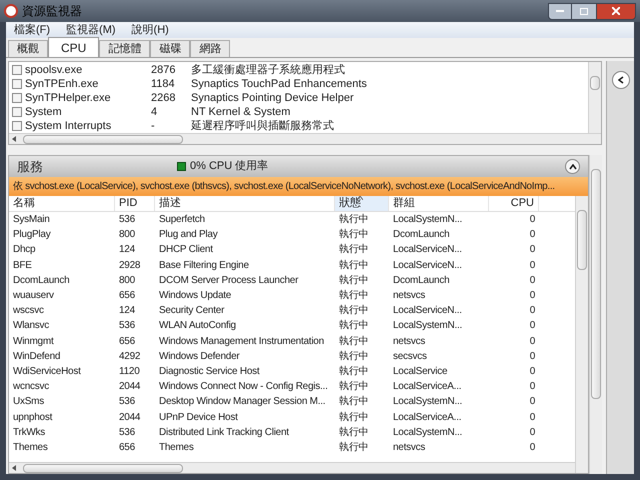 The width and height of the screenshot is (640, 480). Describe the element at coordinates (28, 48) in the screenshot. I see `tab: 概觀` at that location.